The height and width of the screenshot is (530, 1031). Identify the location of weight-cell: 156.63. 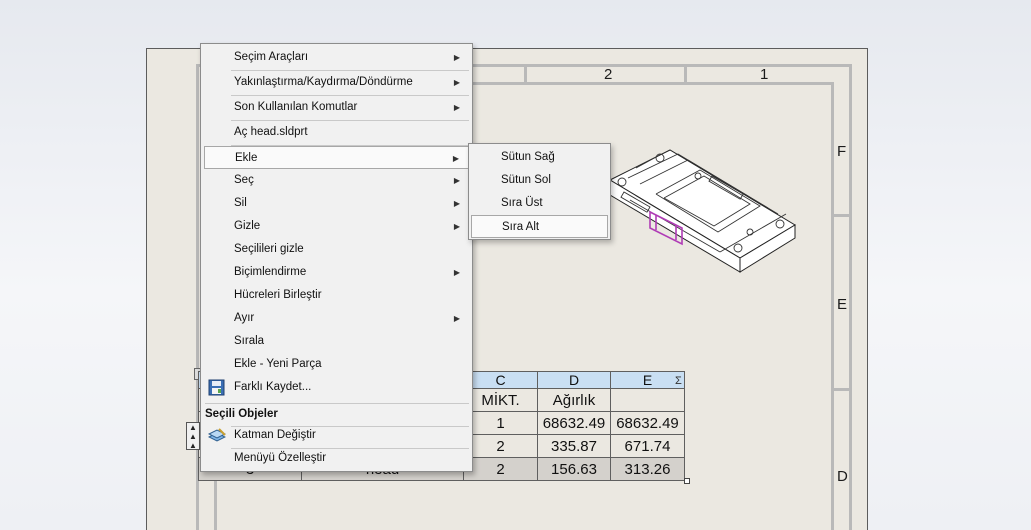
(574, 469).